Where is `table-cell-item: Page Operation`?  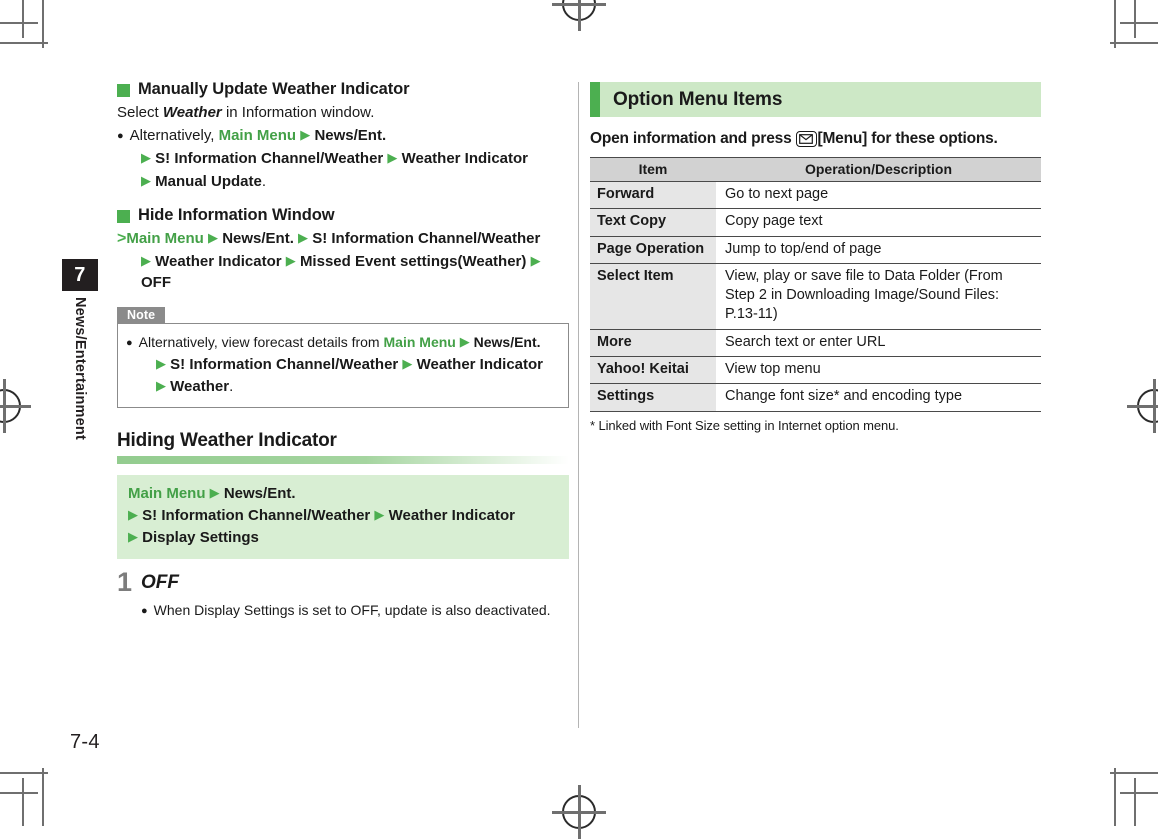 table-cell-item: Page Operation is located at coordinates (653, 250).